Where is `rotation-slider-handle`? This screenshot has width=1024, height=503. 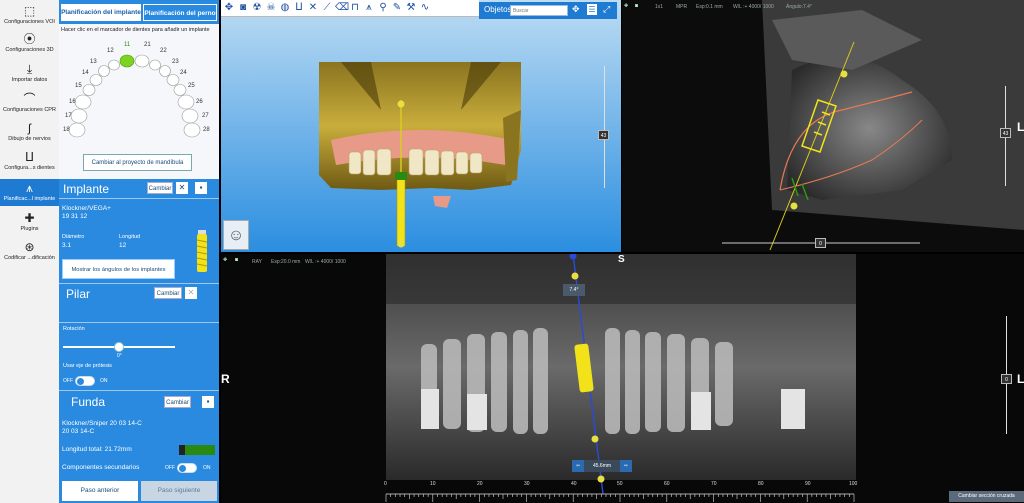
rotation-slider-handle is located at coordinates (119, 347).